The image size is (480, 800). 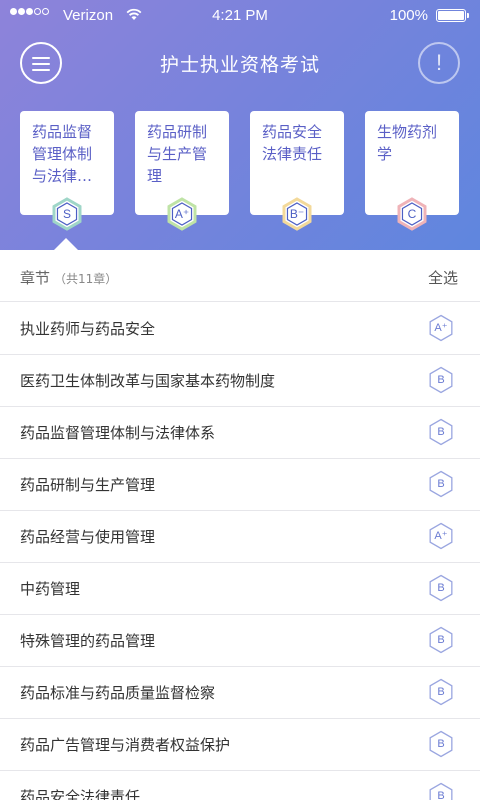 I want to click on selected-card-pointer, so click(x=66, y=244).